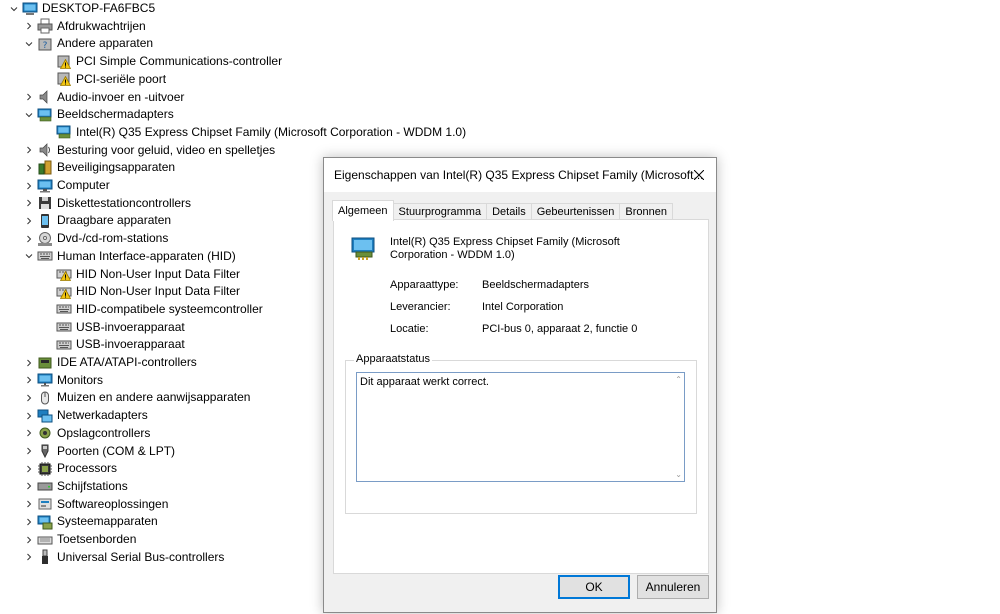 Image resolution: width=1000 pixels, height=614 pixels. I want to click on storage-controller-icon, so click(45, 433).